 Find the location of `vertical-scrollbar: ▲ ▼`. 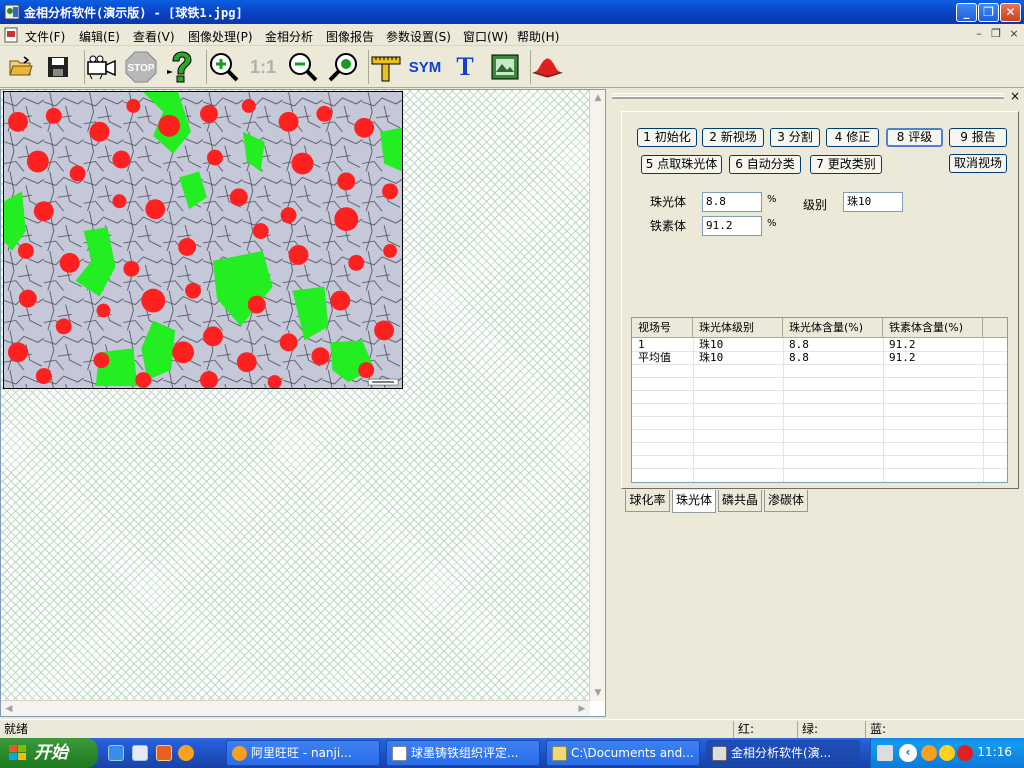

vertical-scrollbar: ▲ ▼ is located at coordinates (597, 395).